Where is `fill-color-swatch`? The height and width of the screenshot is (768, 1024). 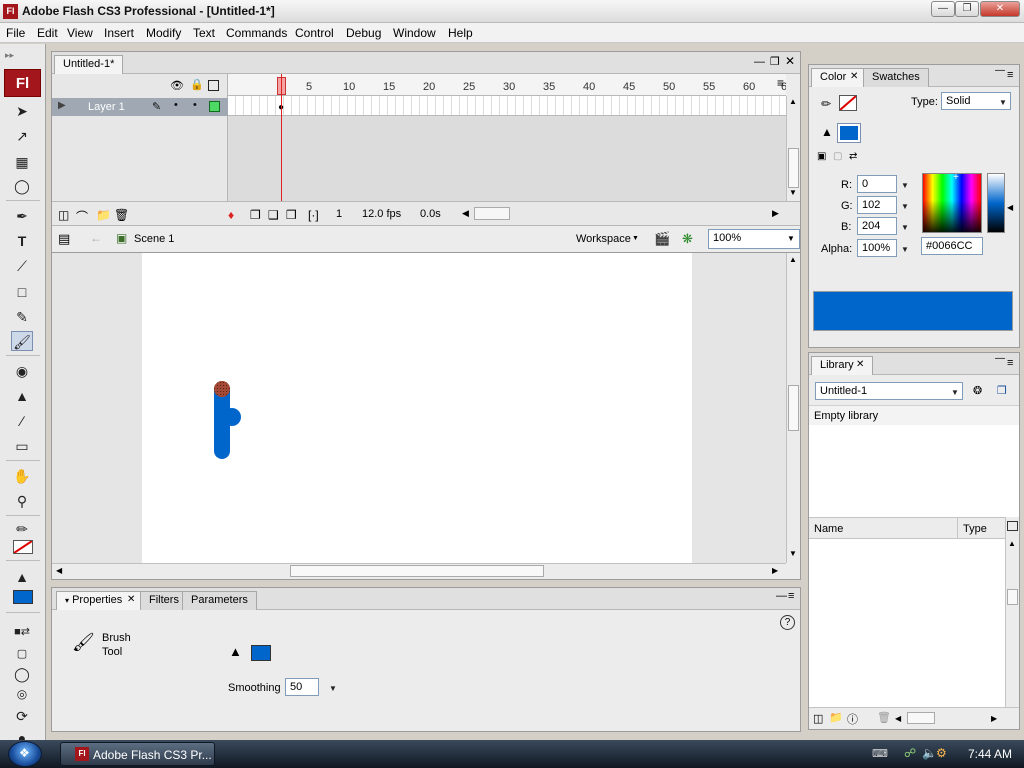 fill-color-swatch is located at coordinates (23, 597).